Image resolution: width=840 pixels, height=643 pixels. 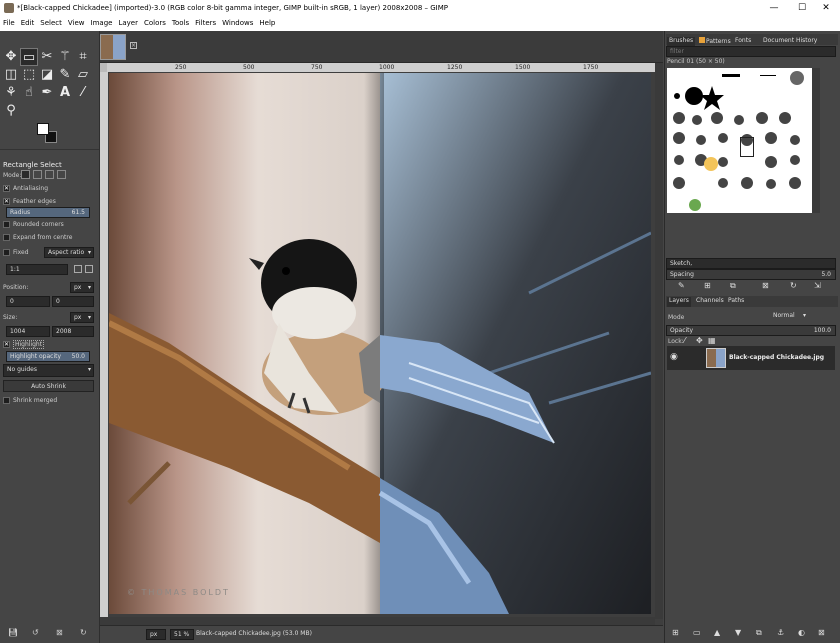 I want to click on edit-brush-icon: ✎, so click(x=681, y=285).